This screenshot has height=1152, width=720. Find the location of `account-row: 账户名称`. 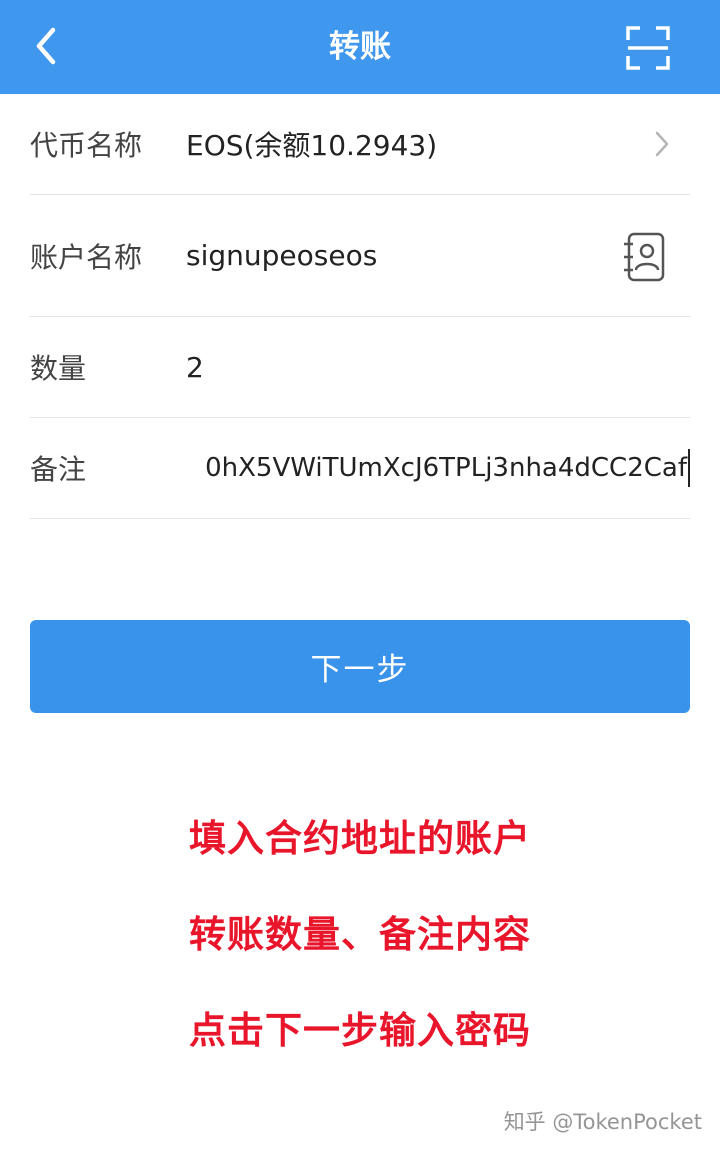

account-row: 账户名称 is located at coordinates (360, 256).